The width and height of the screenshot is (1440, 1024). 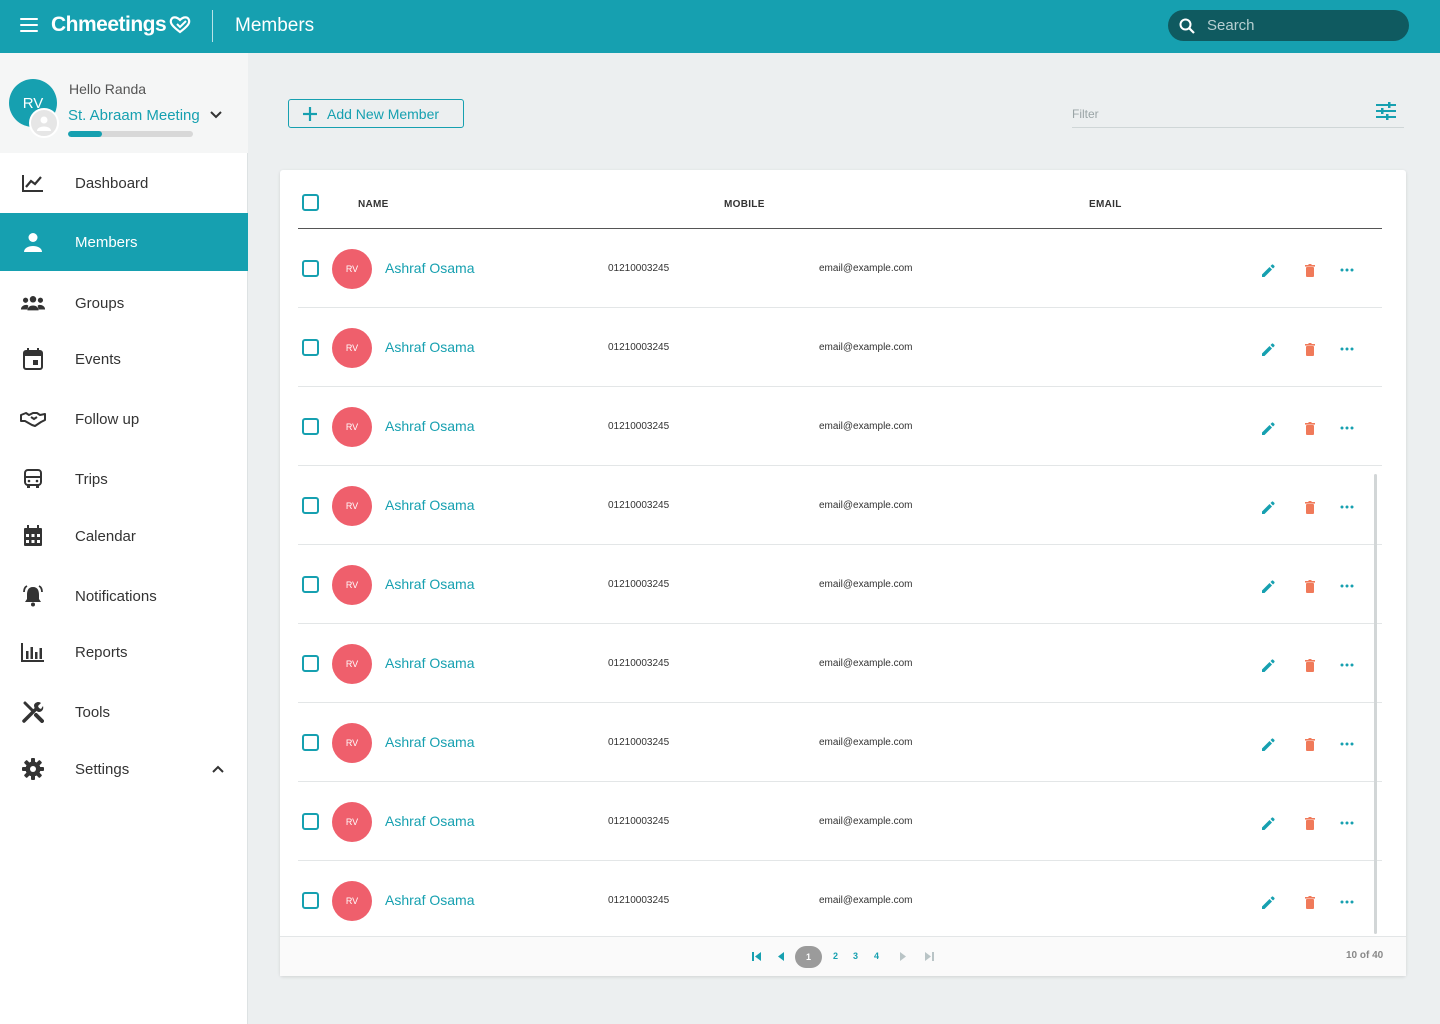 I want to click on person-icon, so click(x=33, y=242).